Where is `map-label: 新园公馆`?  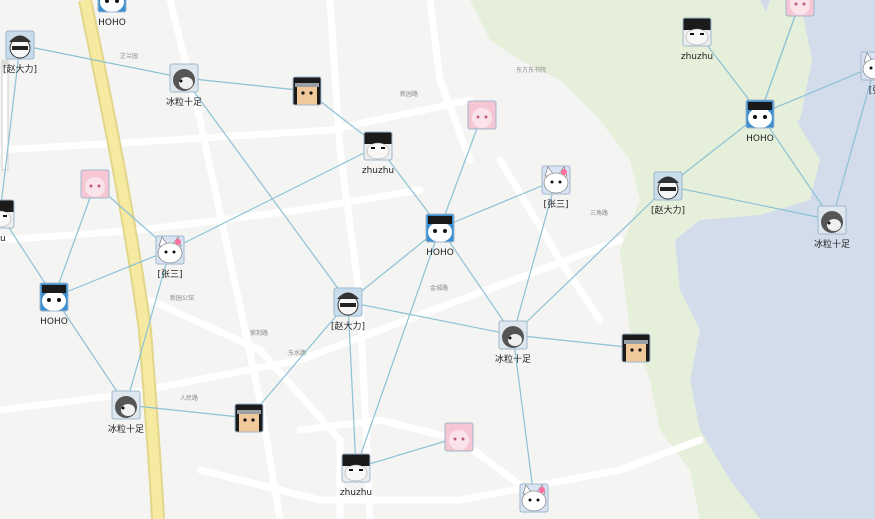 map-label: 新园公馆 is located at coordinates (182, 298).